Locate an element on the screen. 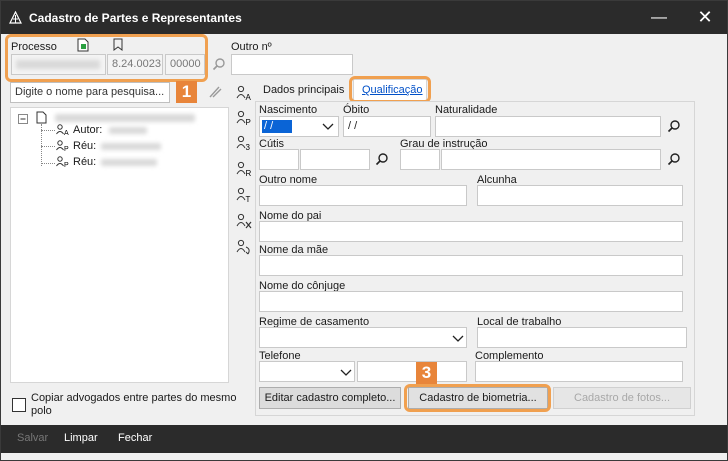 Image resolution: width=728 pixels, height=461 pixels. app-logo-icon is located at coordinates (15, 17).